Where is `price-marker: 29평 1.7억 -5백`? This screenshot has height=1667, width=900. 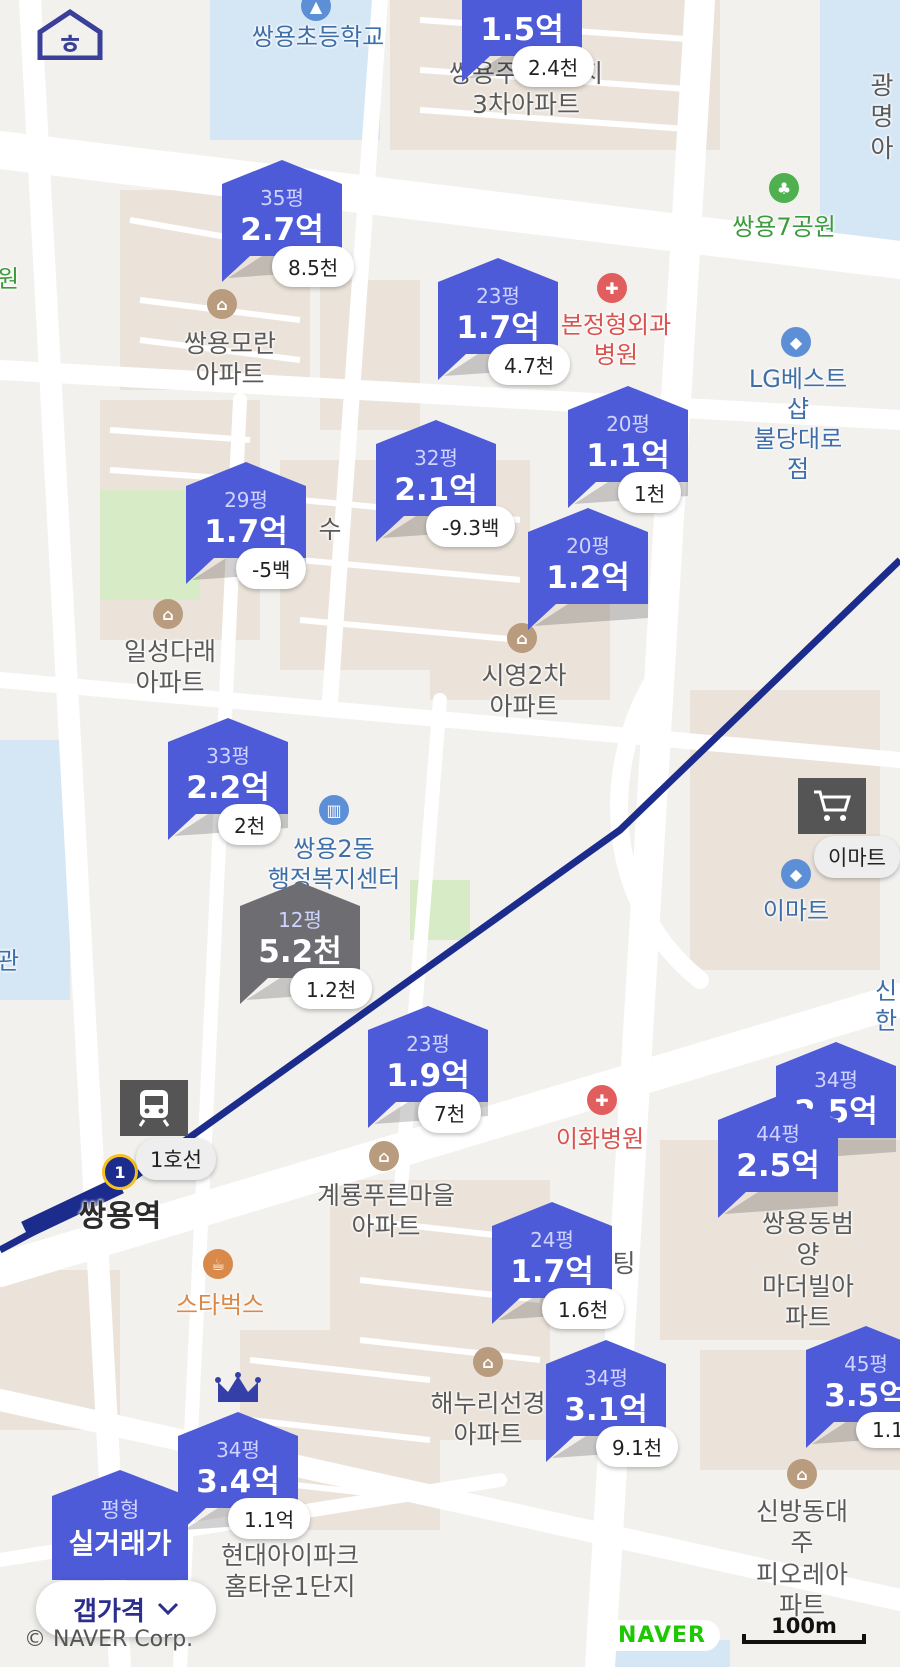
price-marker: 29평 1.7억 -5백 is located at coordinates (246, 527).